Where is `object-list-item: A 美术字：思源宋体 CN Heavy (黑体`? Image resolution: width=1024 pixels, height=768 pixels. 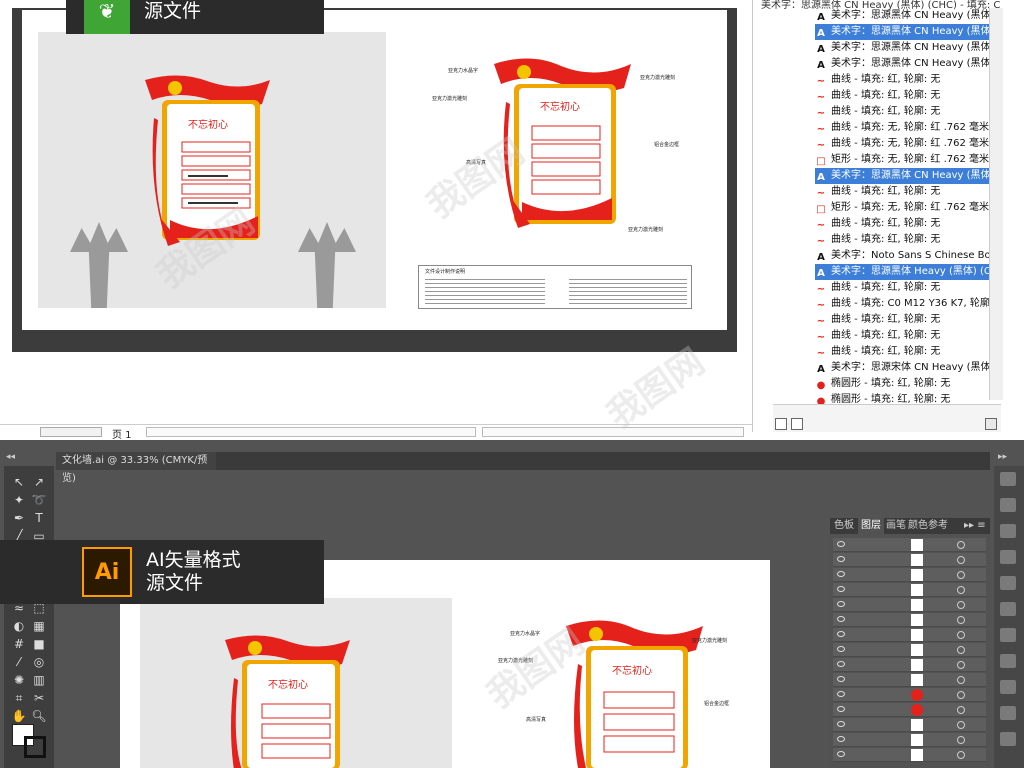
object-list-item: A 美术字：思源宋体 CN Heavy (黑体 is located at coordinates (904, 368).